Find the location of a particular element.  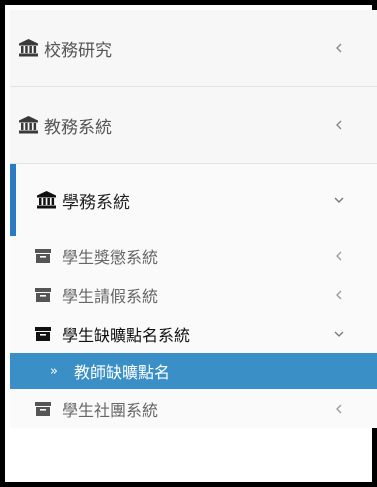

menu-item-label: 校務研究 is located at coordinates (78, 50).